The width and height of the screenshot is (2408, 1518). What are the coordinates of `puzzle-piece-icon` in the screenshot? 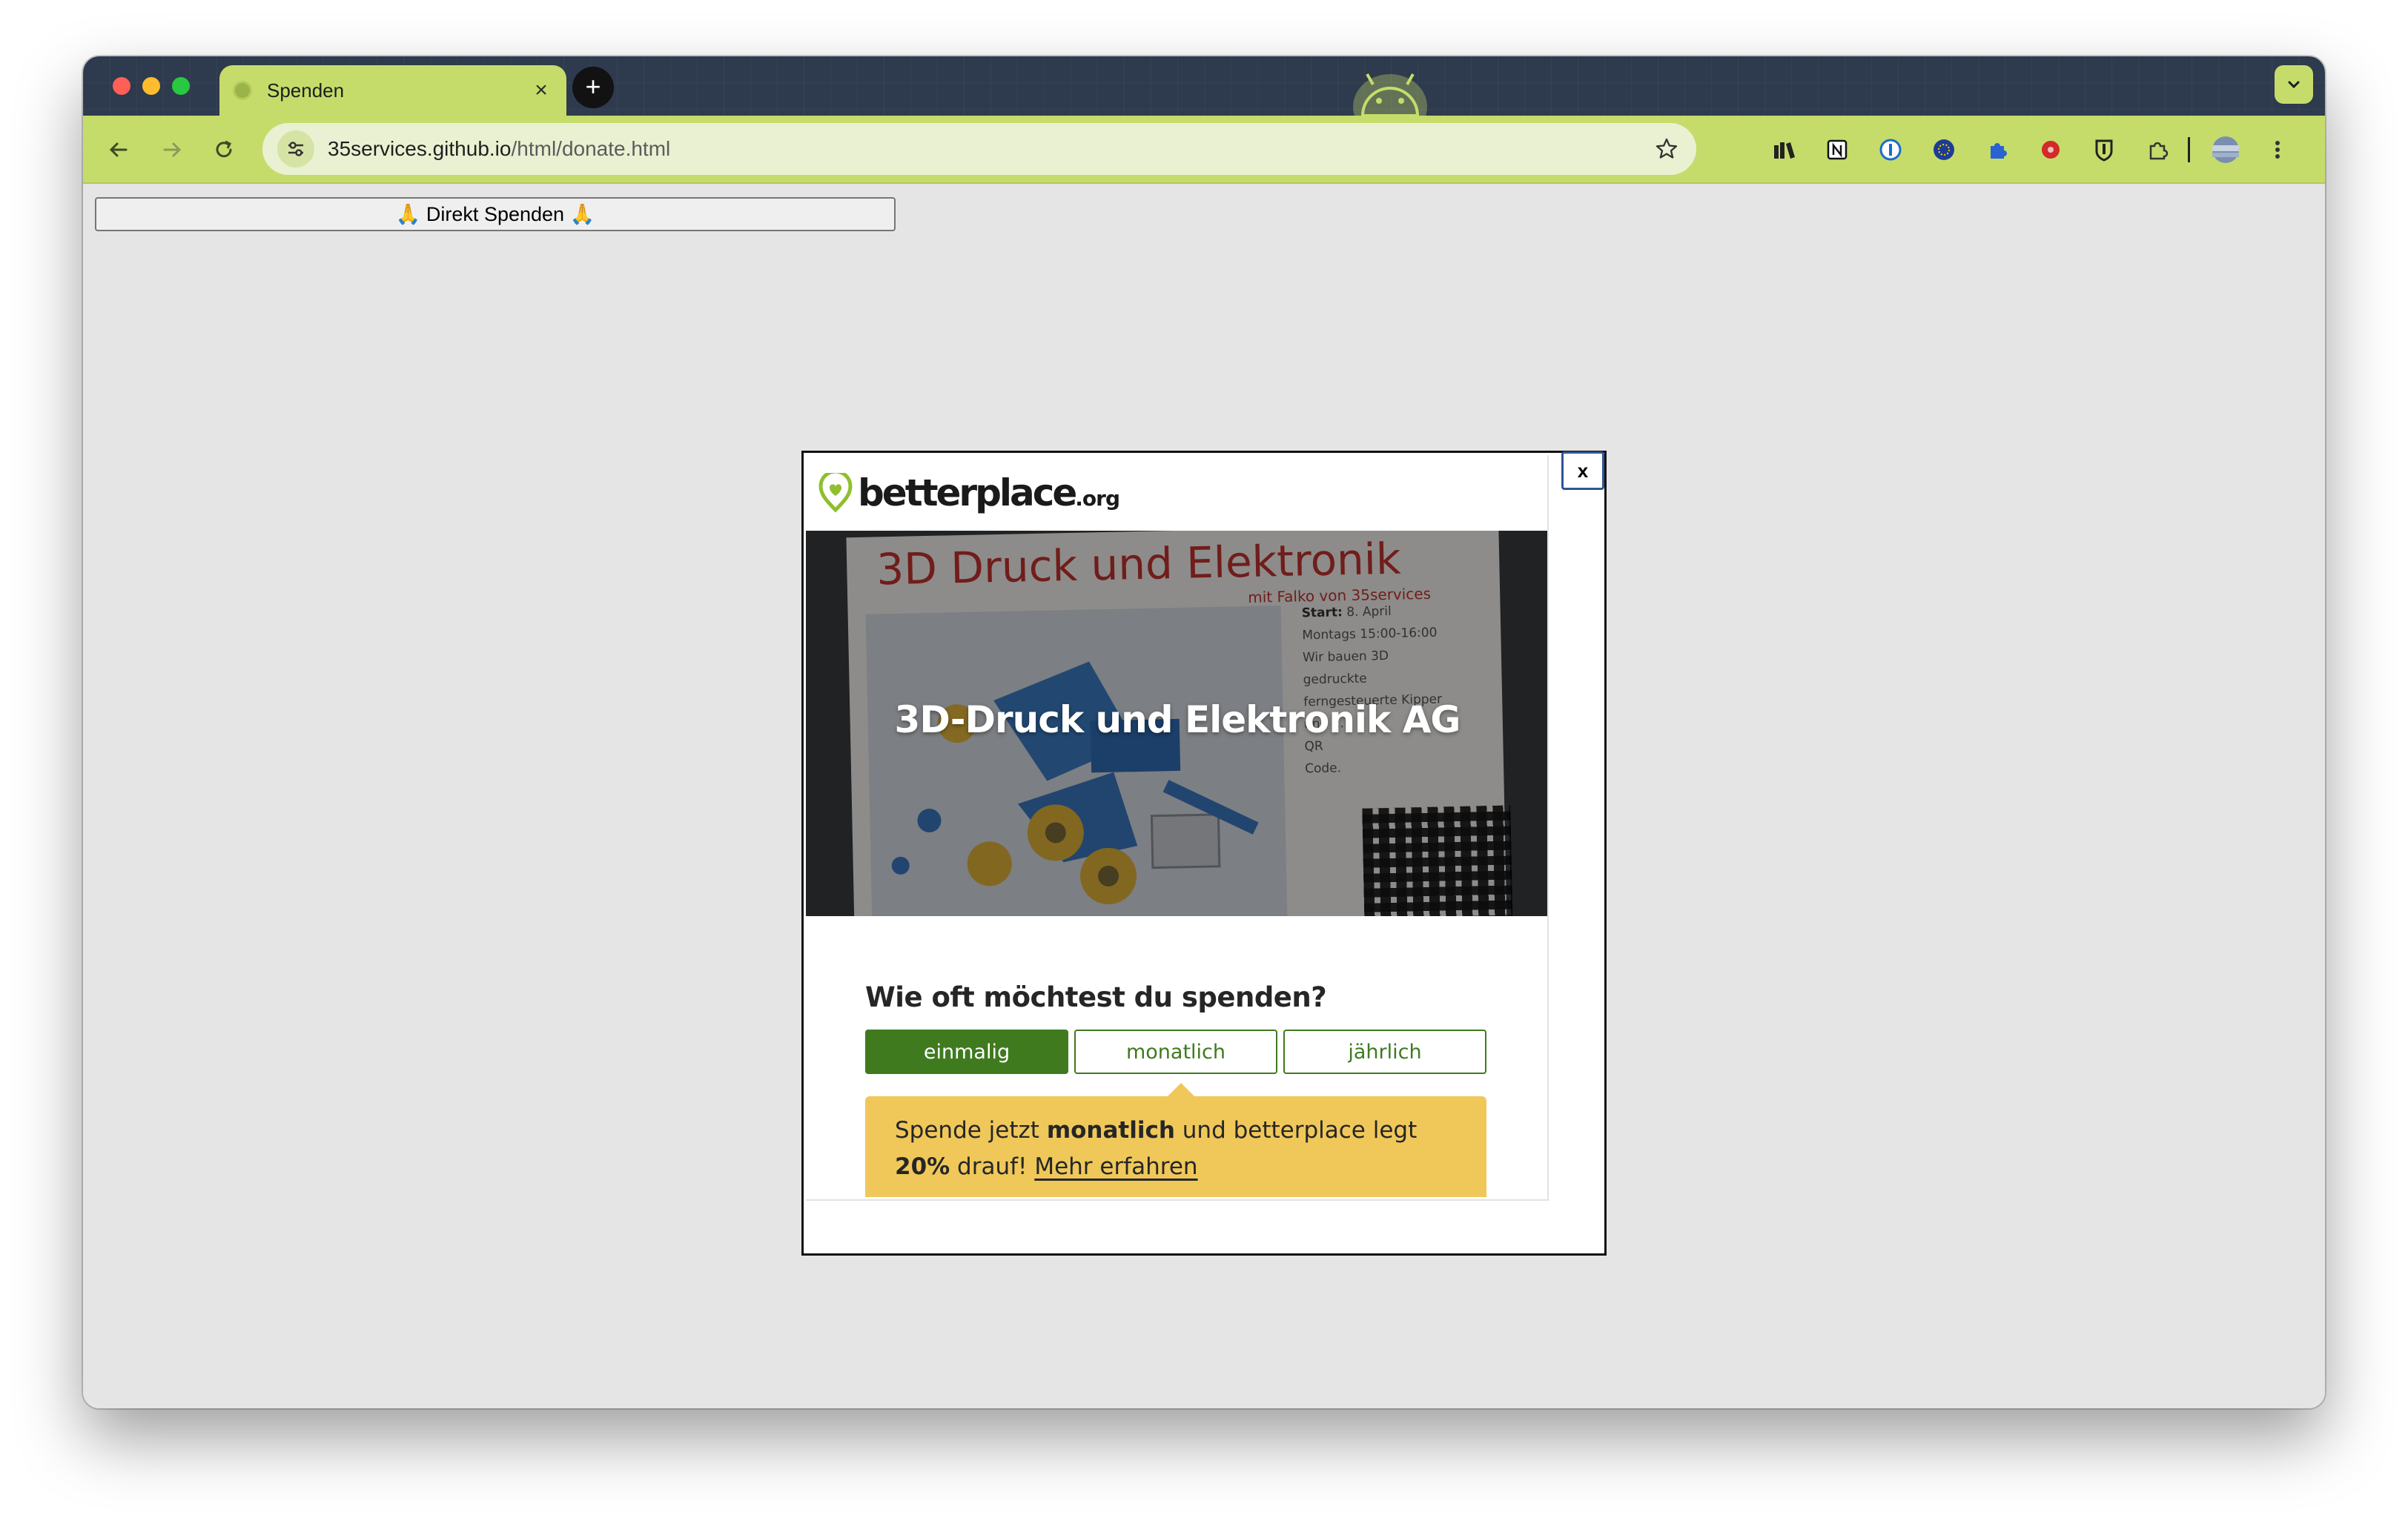 It's located at (1997, 150).